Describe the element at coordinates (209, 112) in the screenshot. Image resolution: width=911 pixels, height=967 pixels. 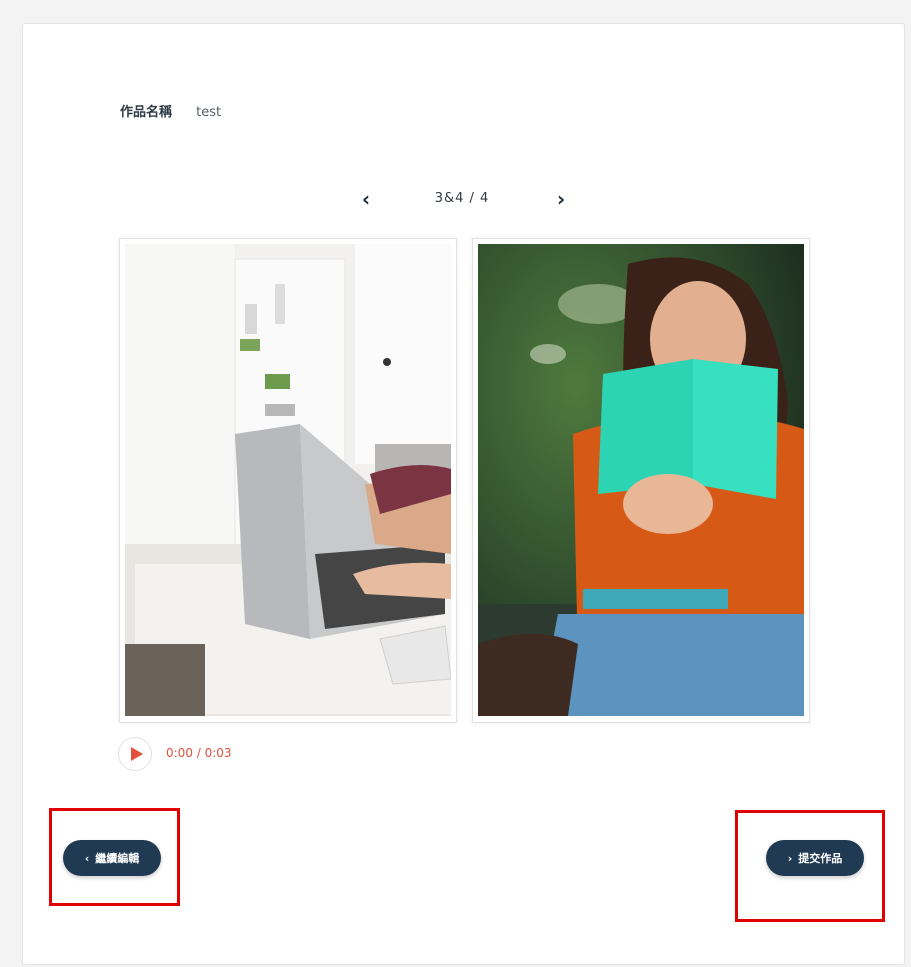
I see `work-name-value: test` at that location.